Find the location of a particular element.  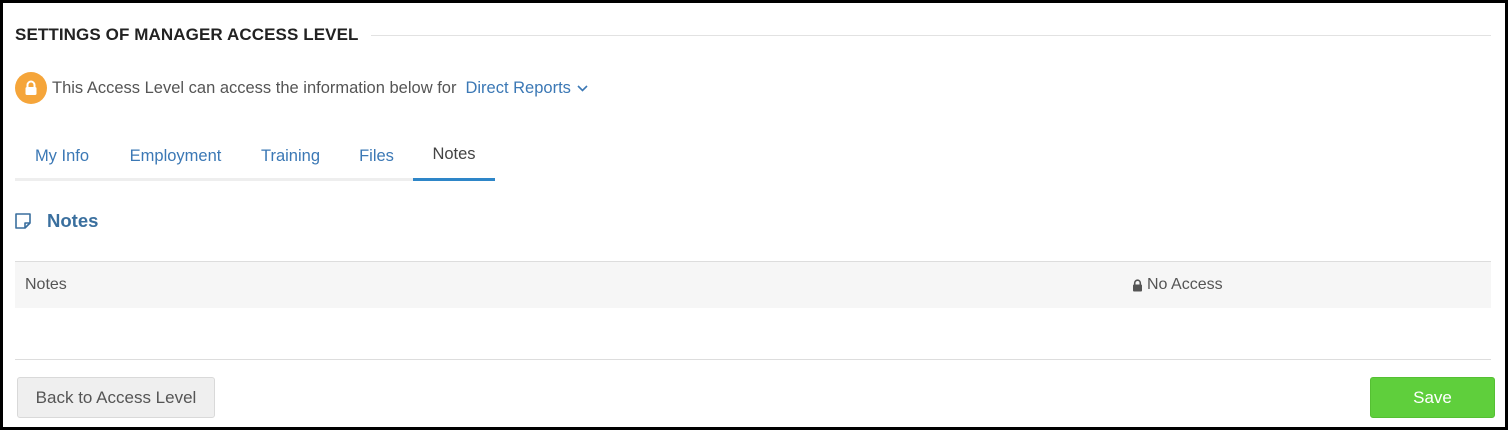

tab-training: Training is located at coordinates (290, 156).